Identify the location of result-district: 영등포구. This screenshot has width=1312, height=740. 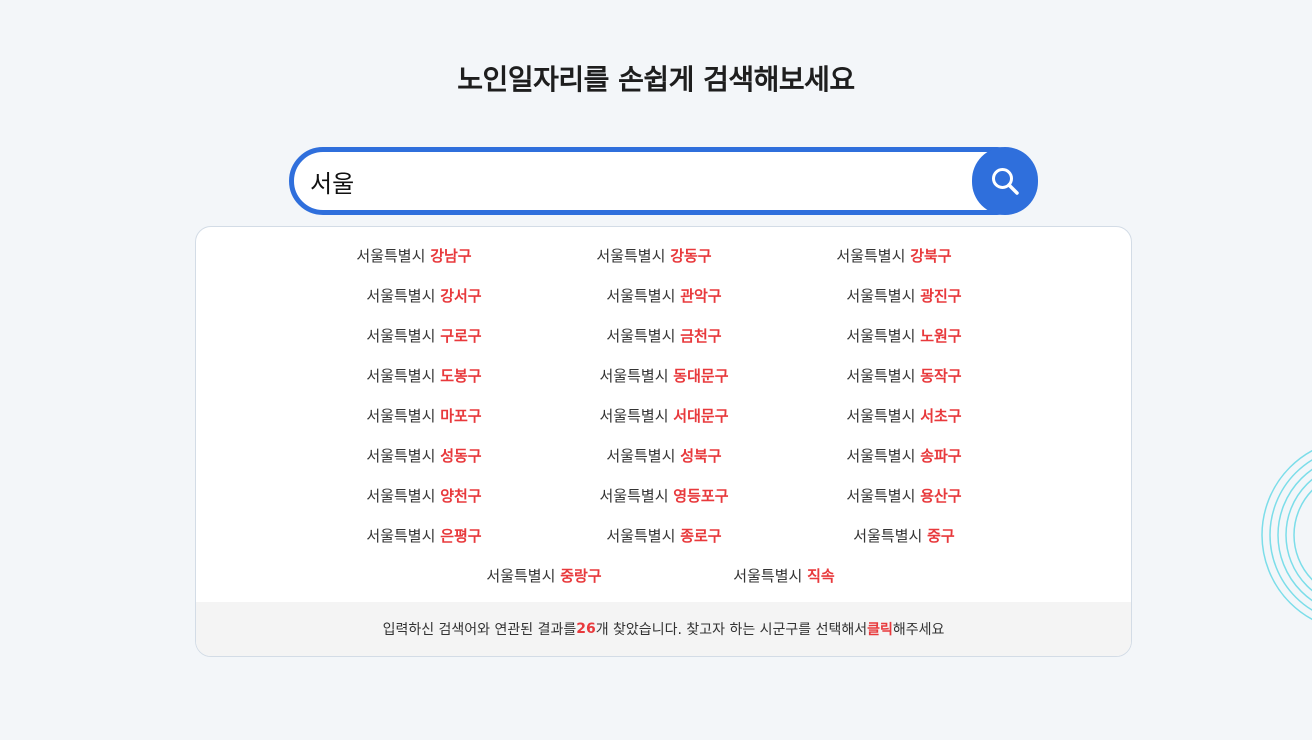
(701, 496).